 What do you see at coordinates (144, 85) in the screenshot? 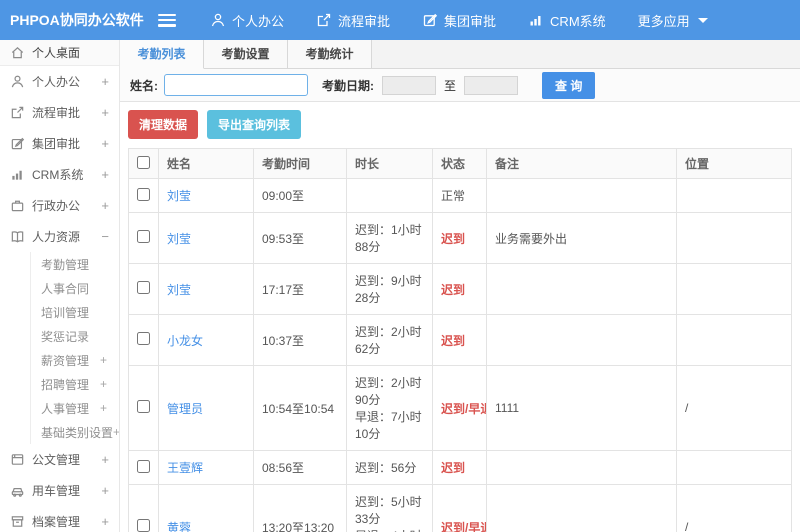
I see `name-label: 姓名:` at bounding box center [144, 85].